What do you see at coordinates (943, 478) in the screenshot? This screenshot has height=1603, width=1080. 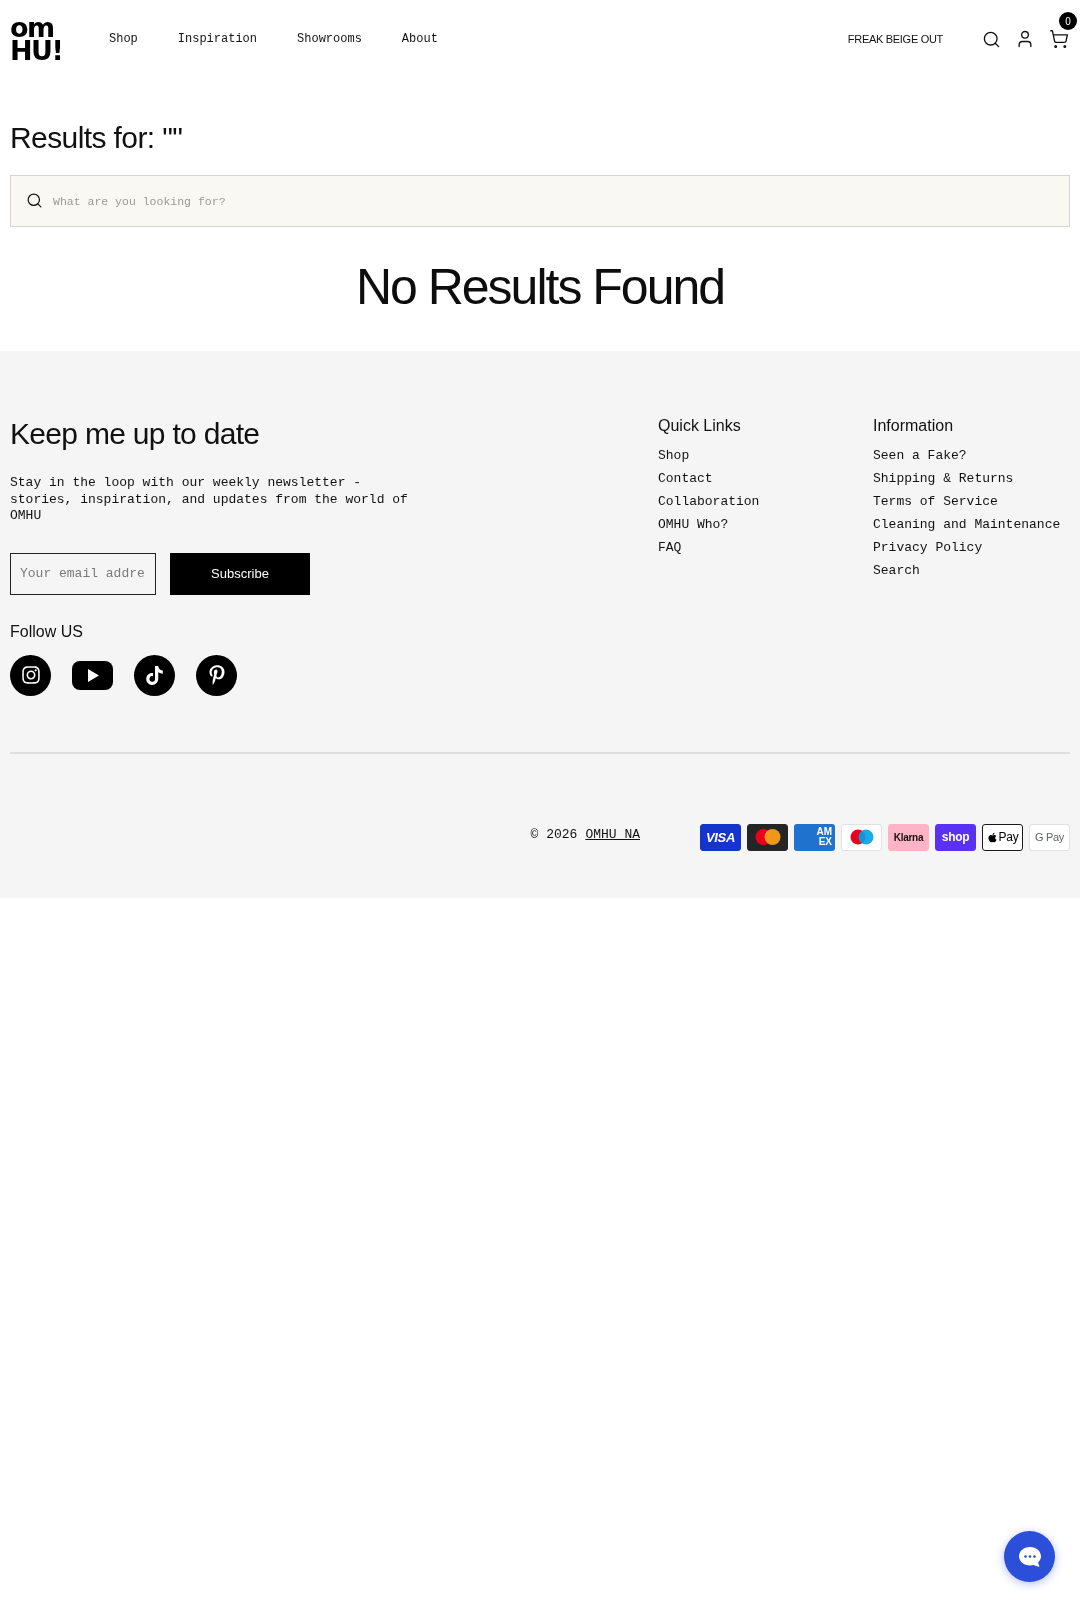 I see `footer-link: Shipping & Returns` at bounding box center [943, 478].